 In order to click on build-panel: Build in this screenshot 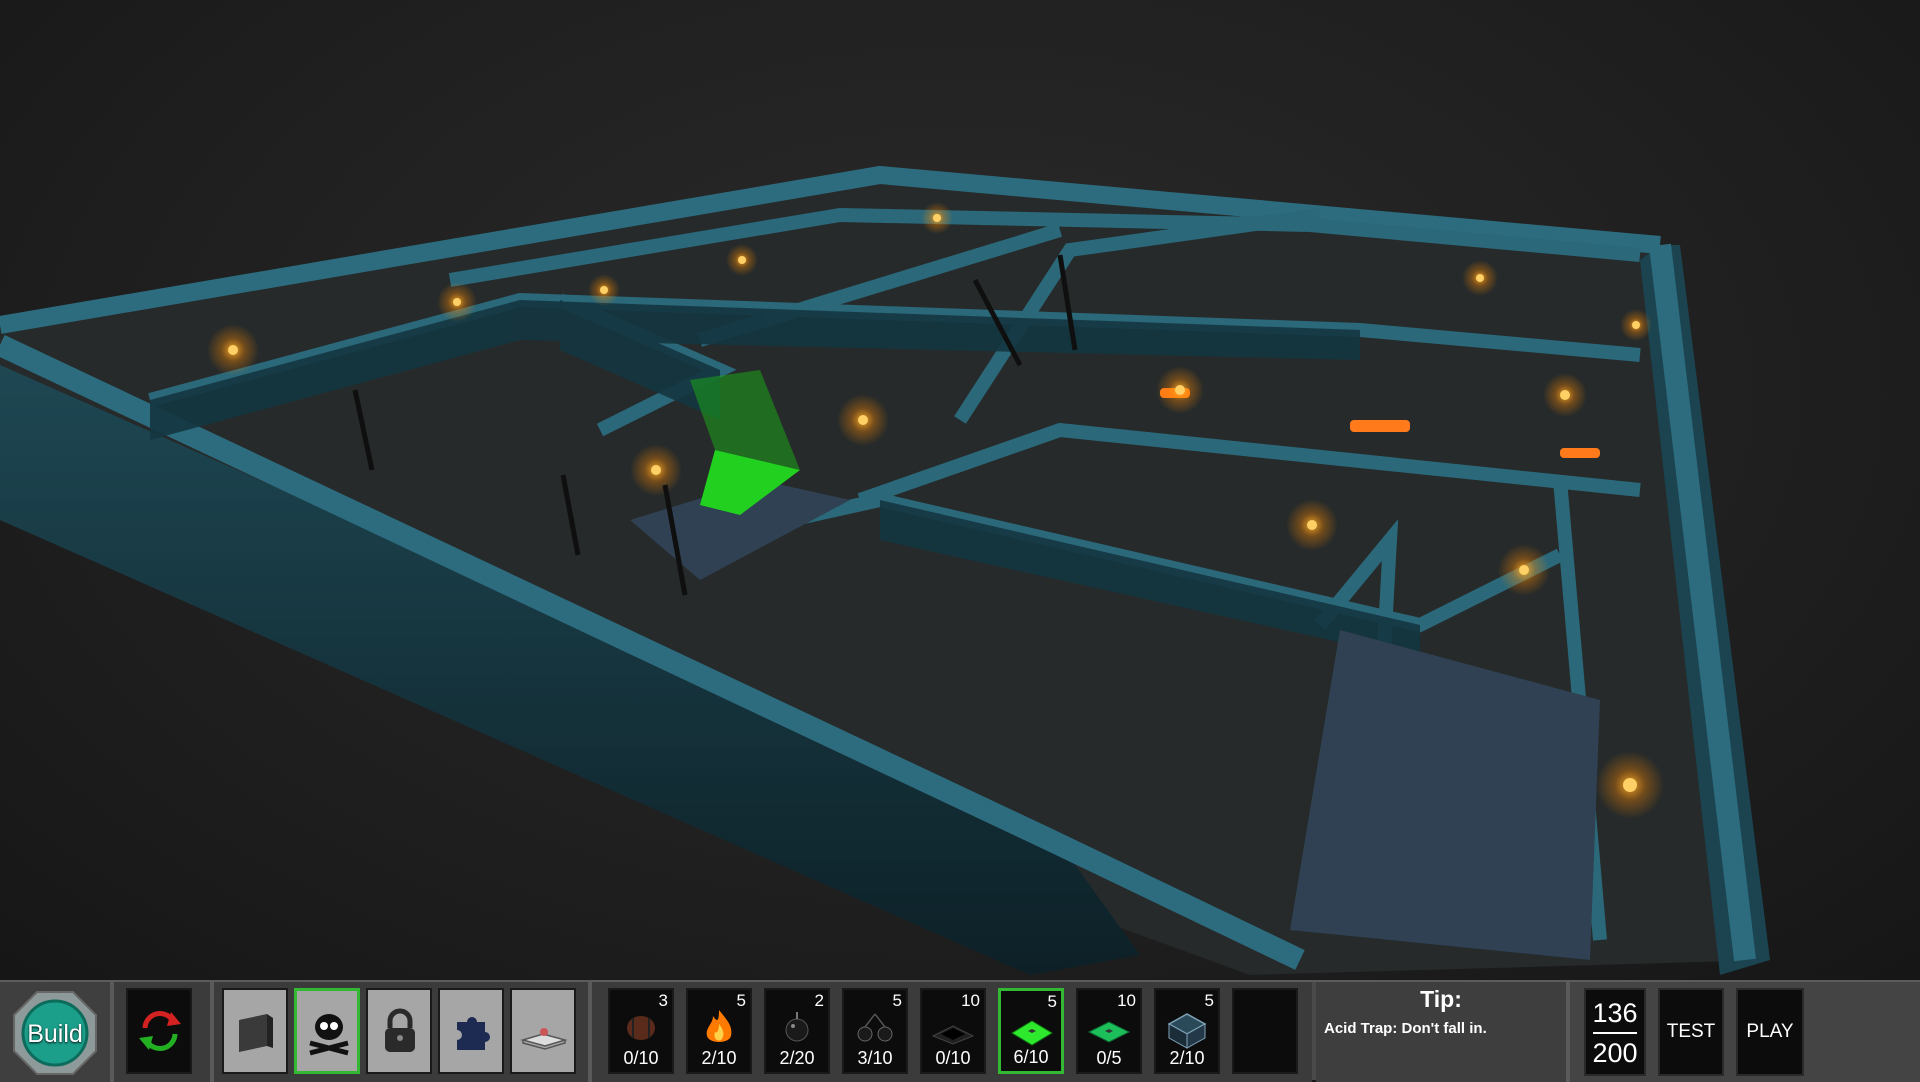, I will do `click(55, 1032)`.